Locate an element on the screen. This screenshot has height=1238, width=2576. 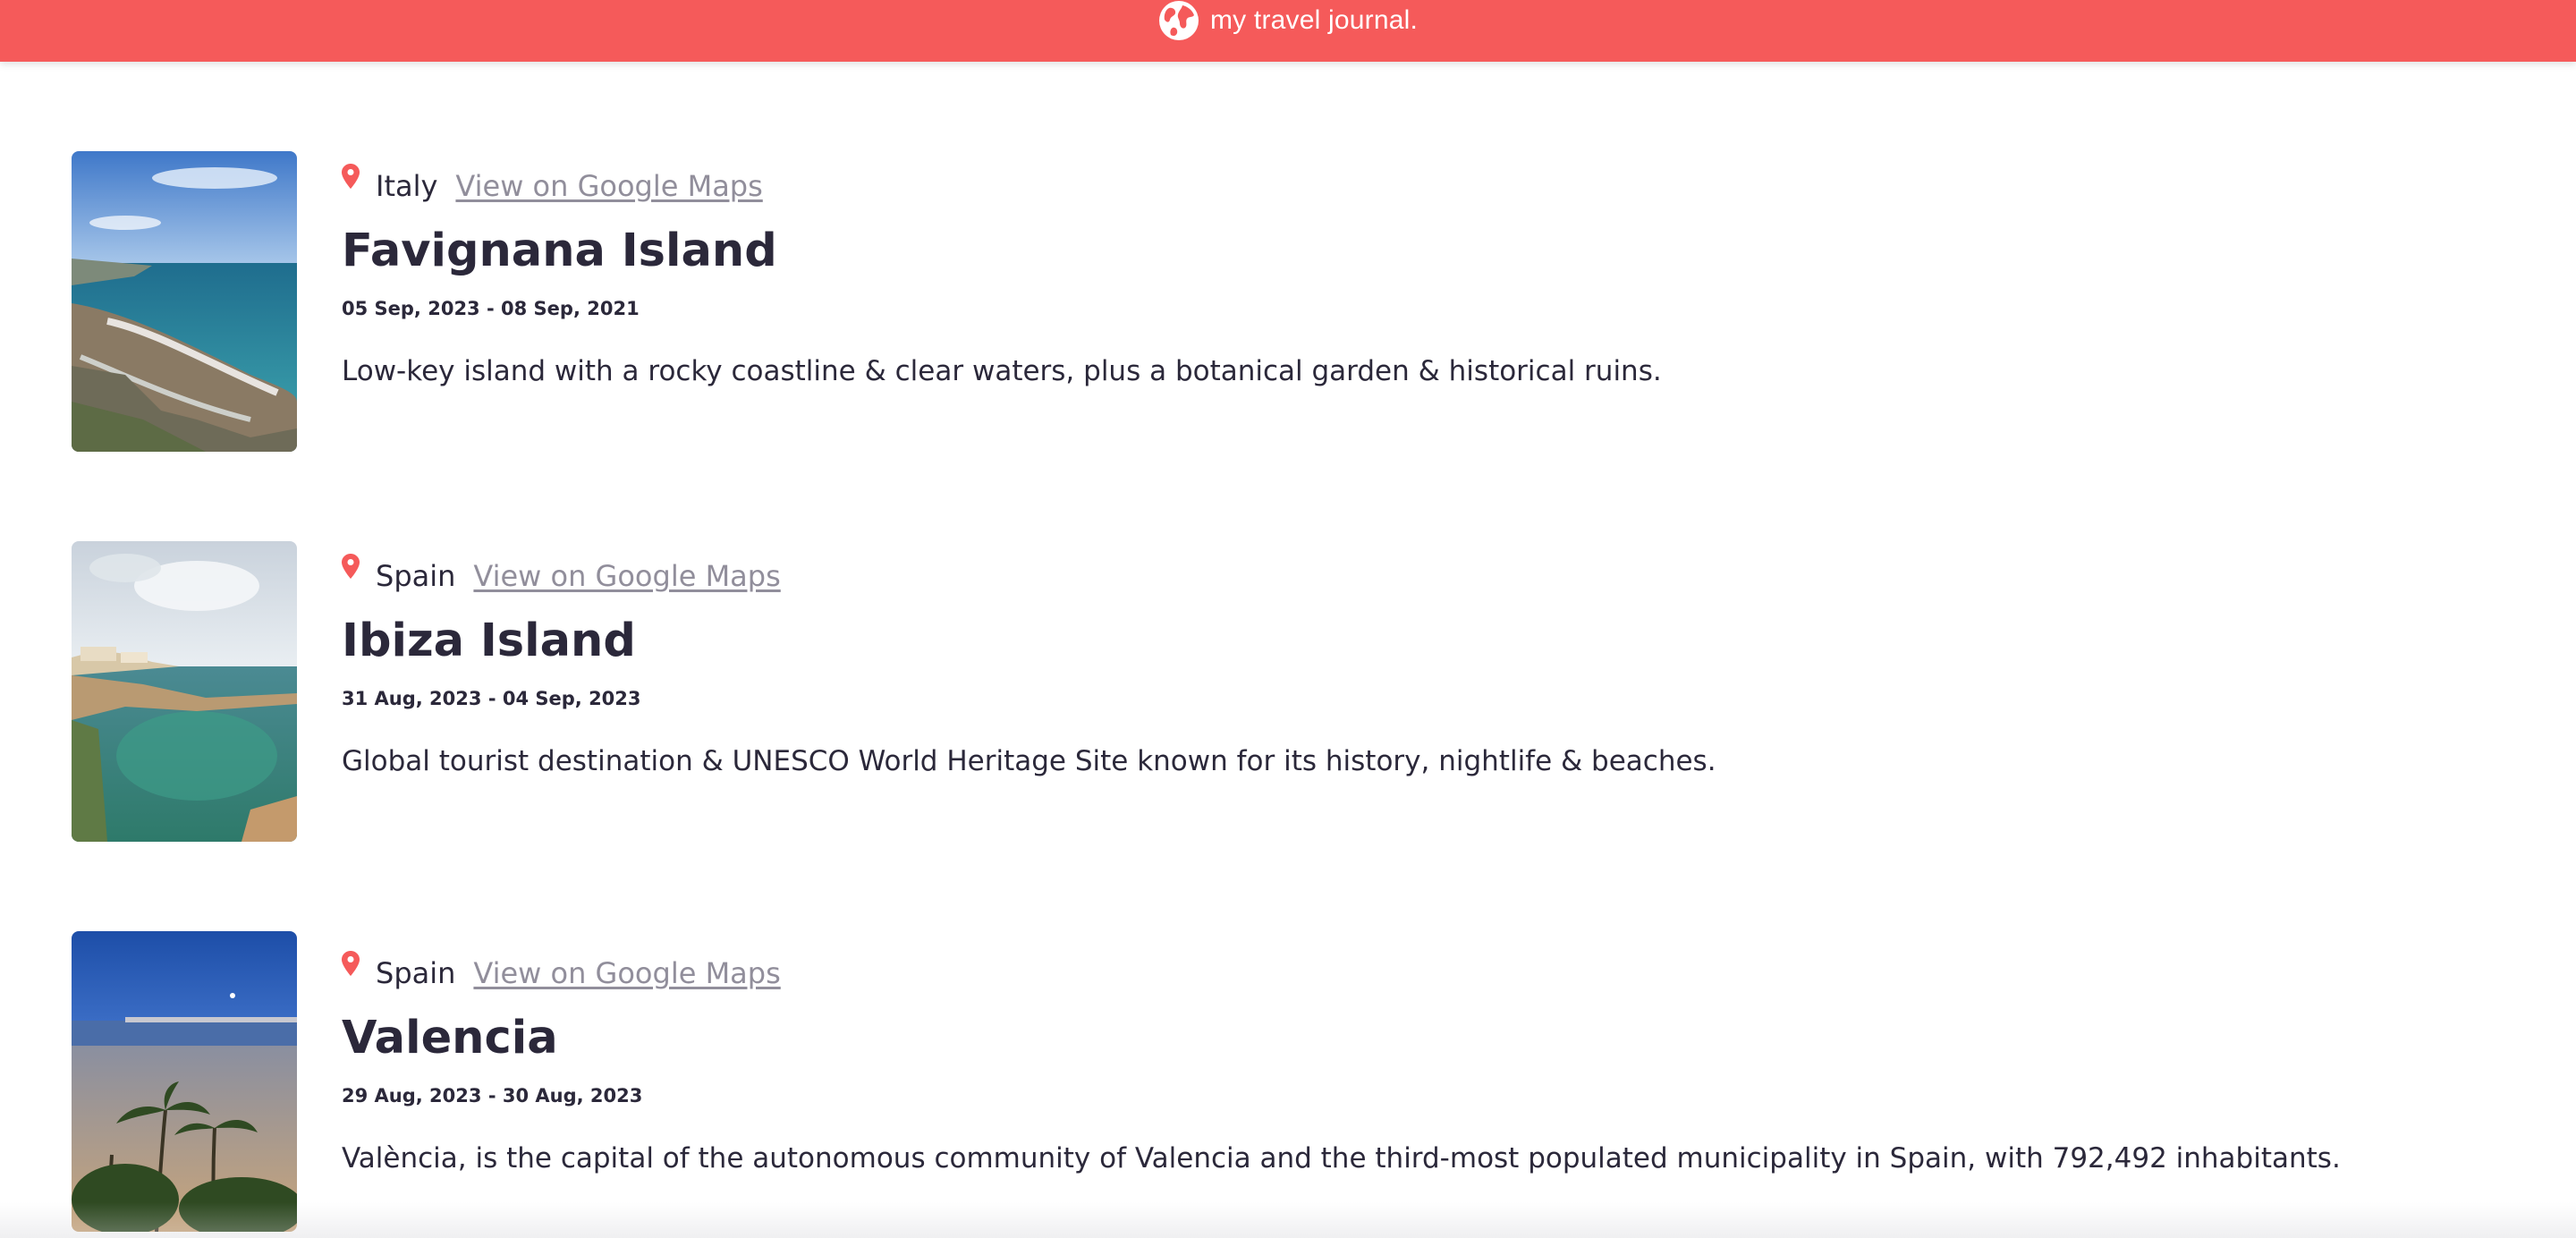
entry-dates: 29 Aug, 2023 - 30 Aug, 2023 is located at coordinates (492, 1096).